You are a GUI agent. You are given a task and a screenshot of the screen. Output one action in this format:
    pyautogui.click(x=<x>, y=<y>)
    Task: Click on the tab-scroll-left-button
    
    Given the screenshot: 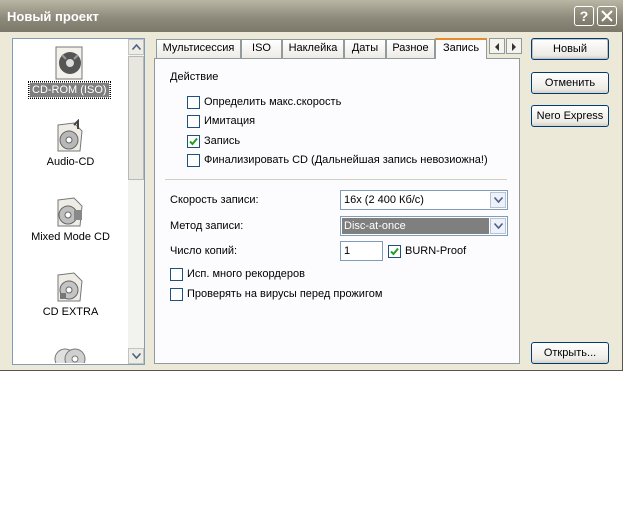 What is the action you would take?
    pyautogui.click(x=497, y=46)
    